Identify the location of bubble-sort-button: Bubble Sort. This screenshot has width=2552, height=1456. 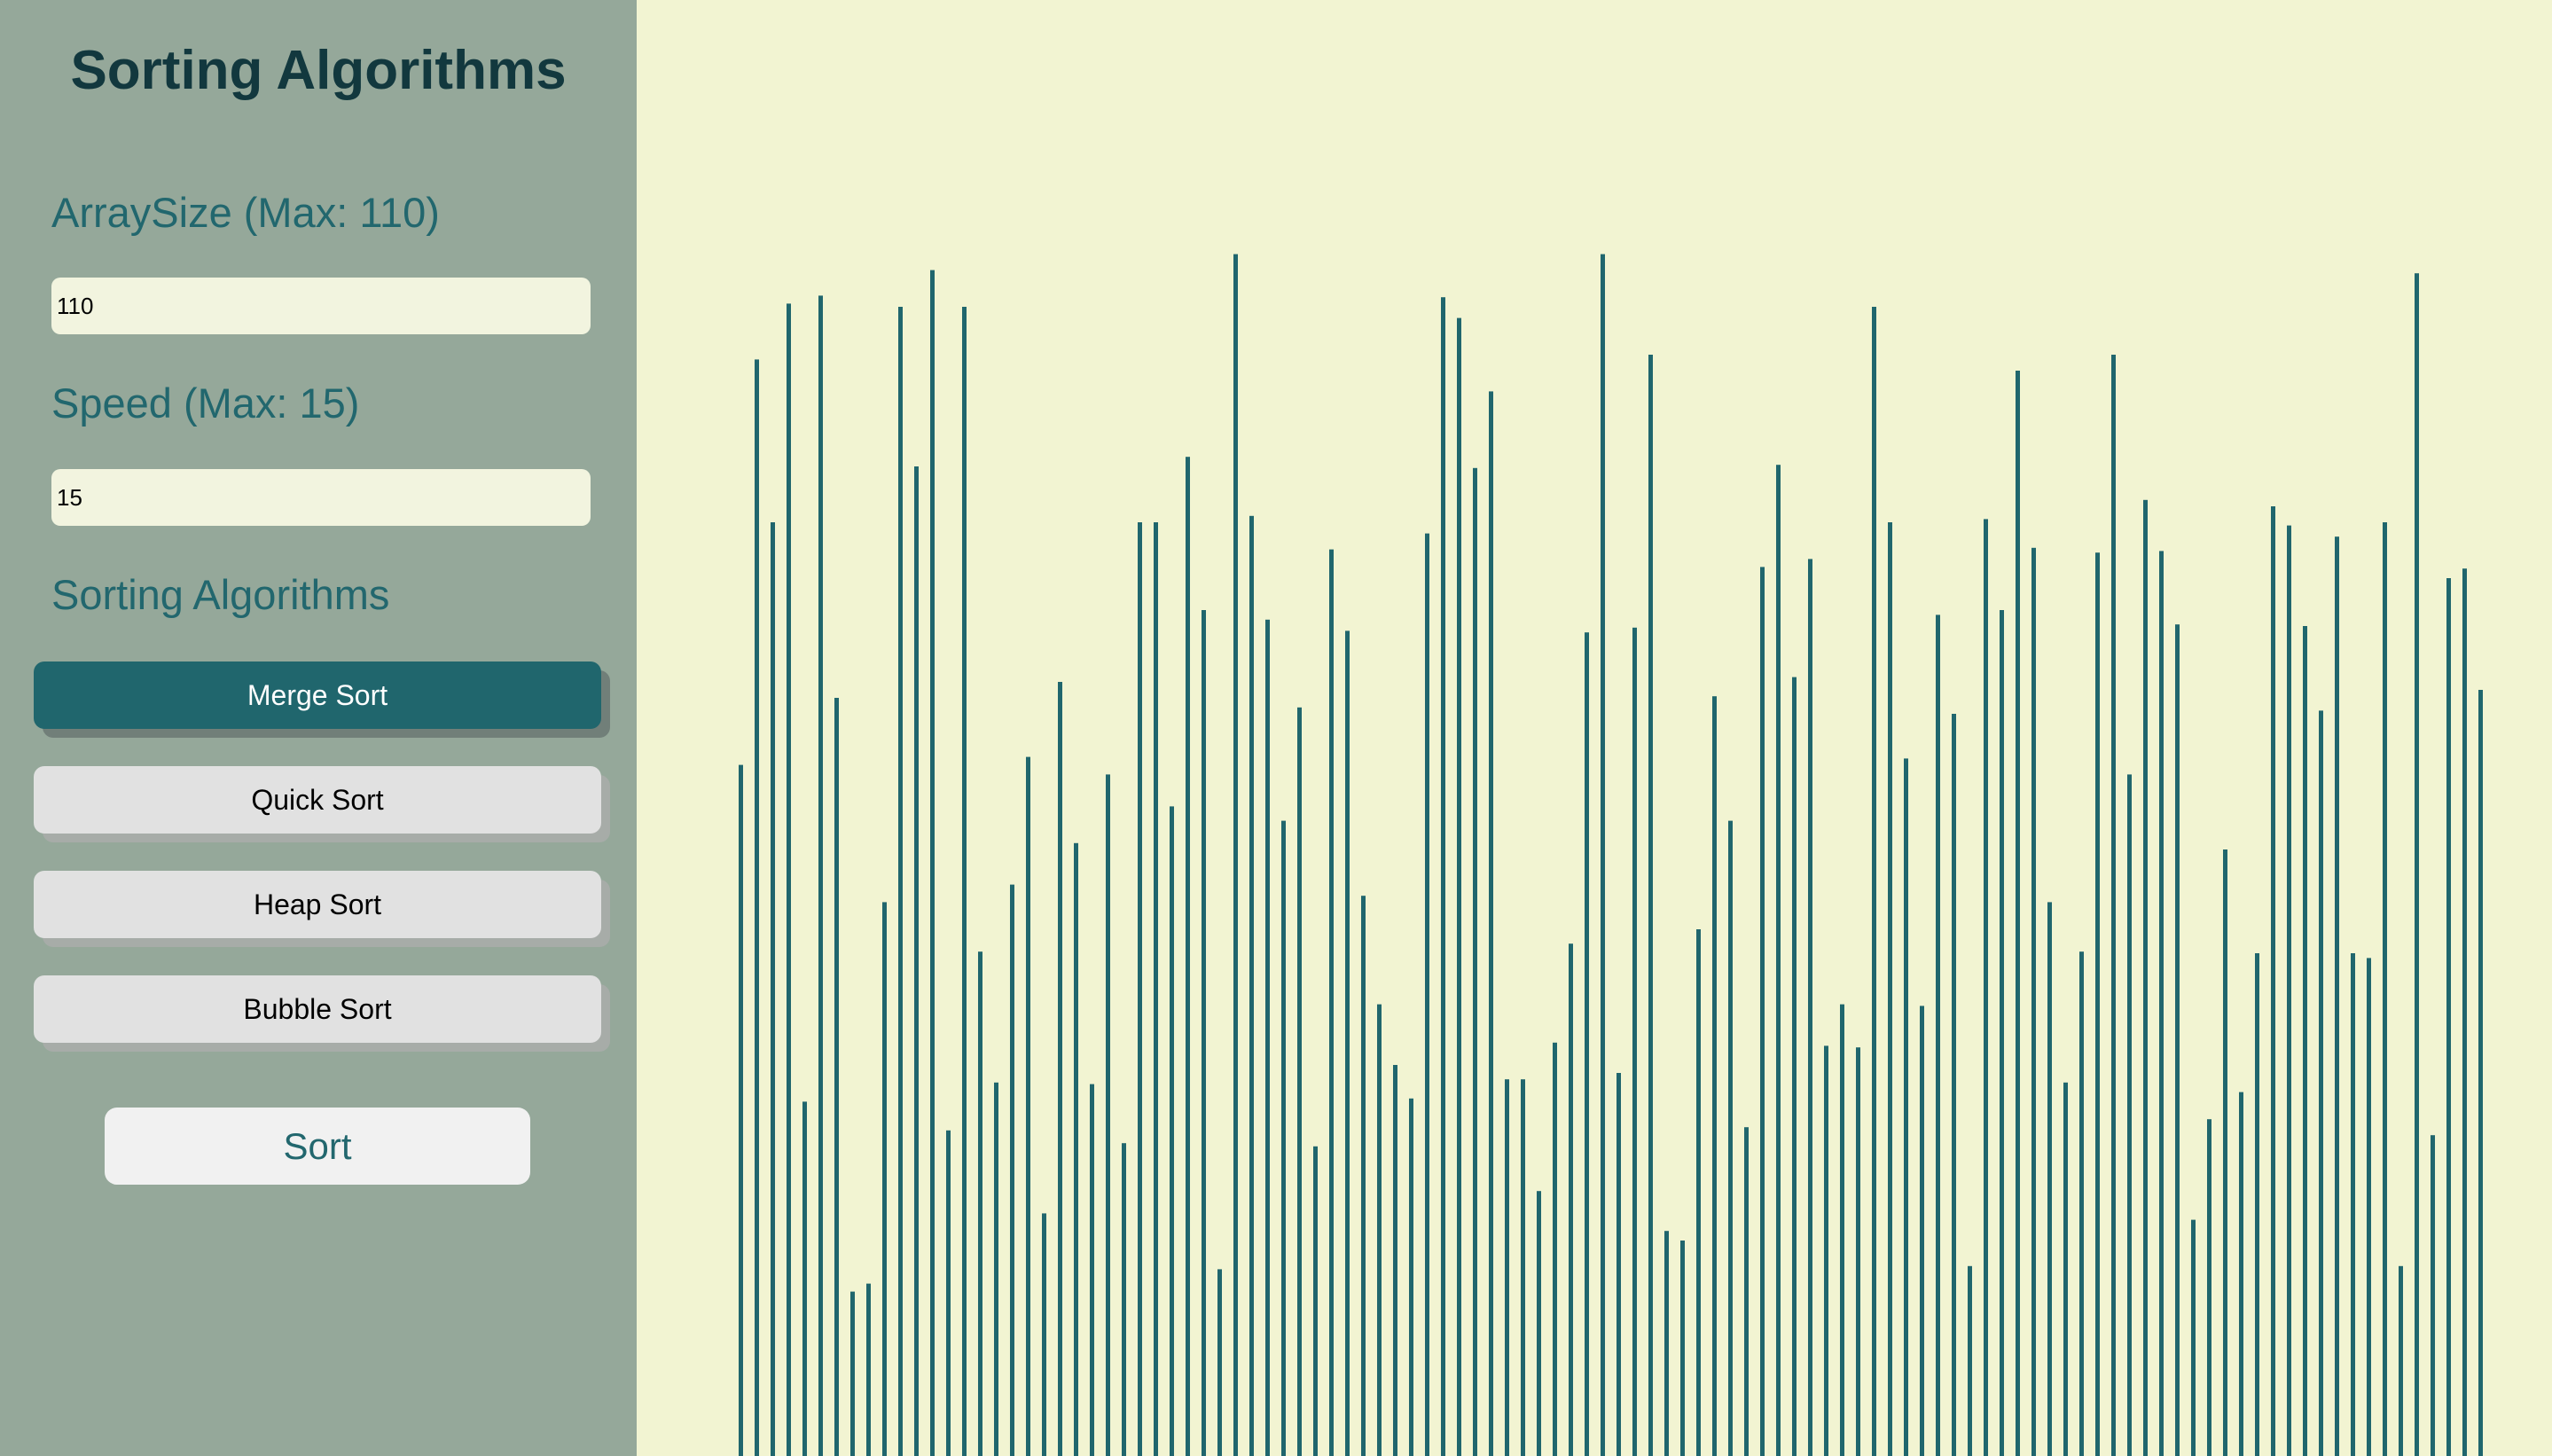
(317, 1009).